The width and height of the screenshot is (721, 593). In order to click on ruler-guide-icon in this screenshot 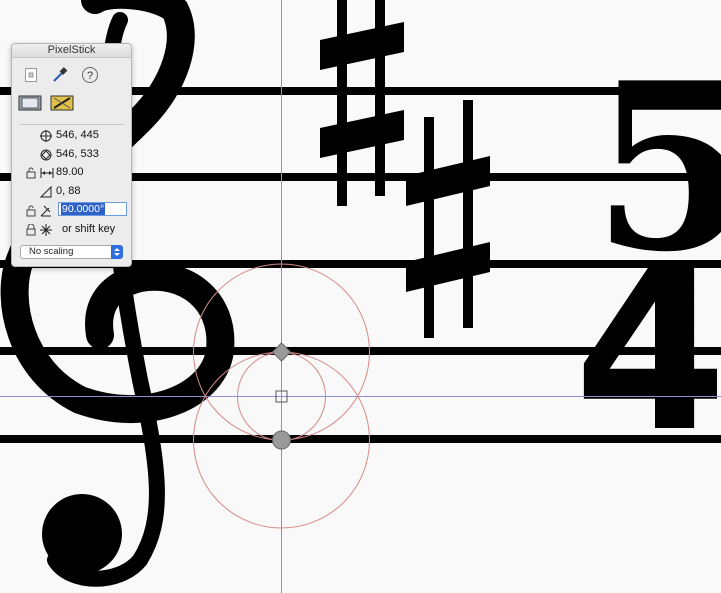, I will do `click(62, 103)`.